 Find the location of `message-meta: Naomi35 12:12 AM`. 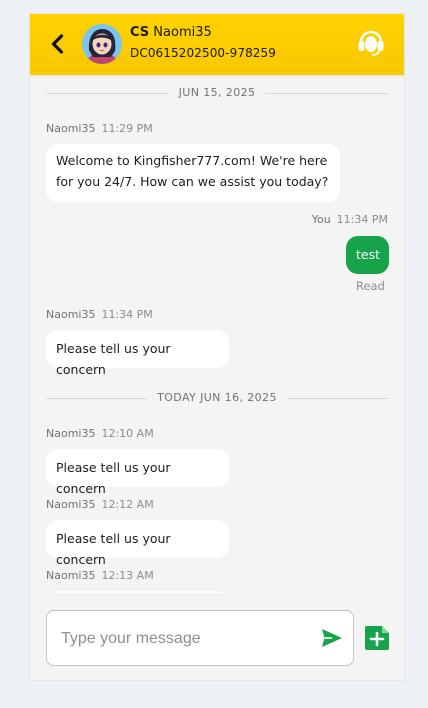

message-meta: Naomi35 12:12 AM is located at coordinates (100, 504).